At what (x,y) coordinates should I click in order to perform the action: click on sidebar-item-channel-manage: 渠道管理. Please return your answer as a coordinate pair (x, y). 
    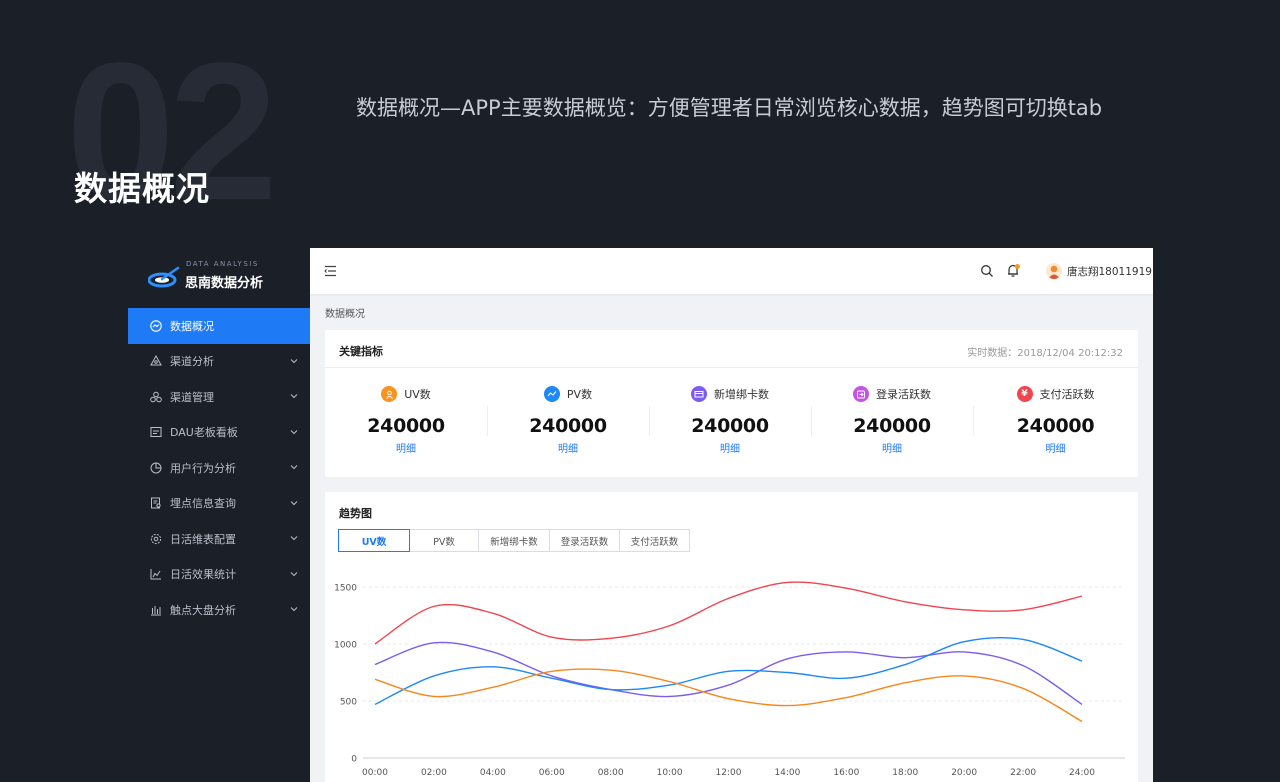
    Looking at the image, I should click on (219, 397).